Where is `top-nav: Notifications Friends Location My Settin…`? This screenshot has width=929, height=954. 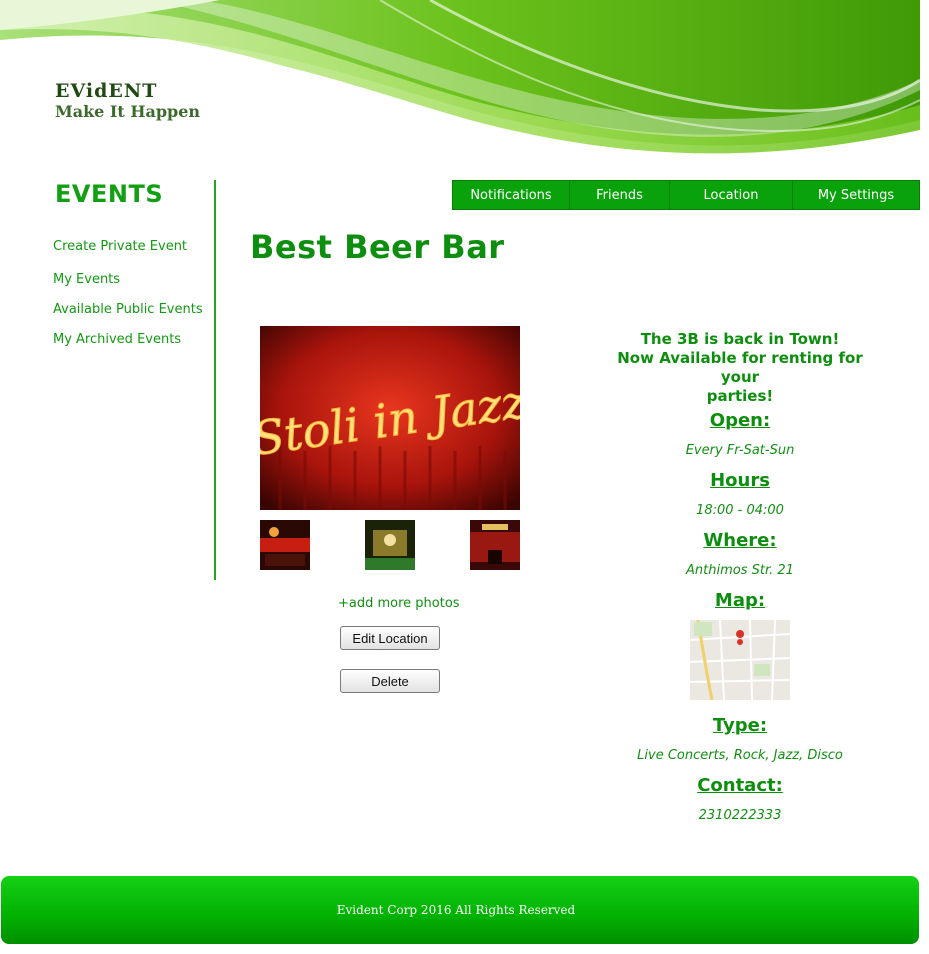
top-nav: Notifications Friends Location My Settin… is located at coordinates (686, 195).